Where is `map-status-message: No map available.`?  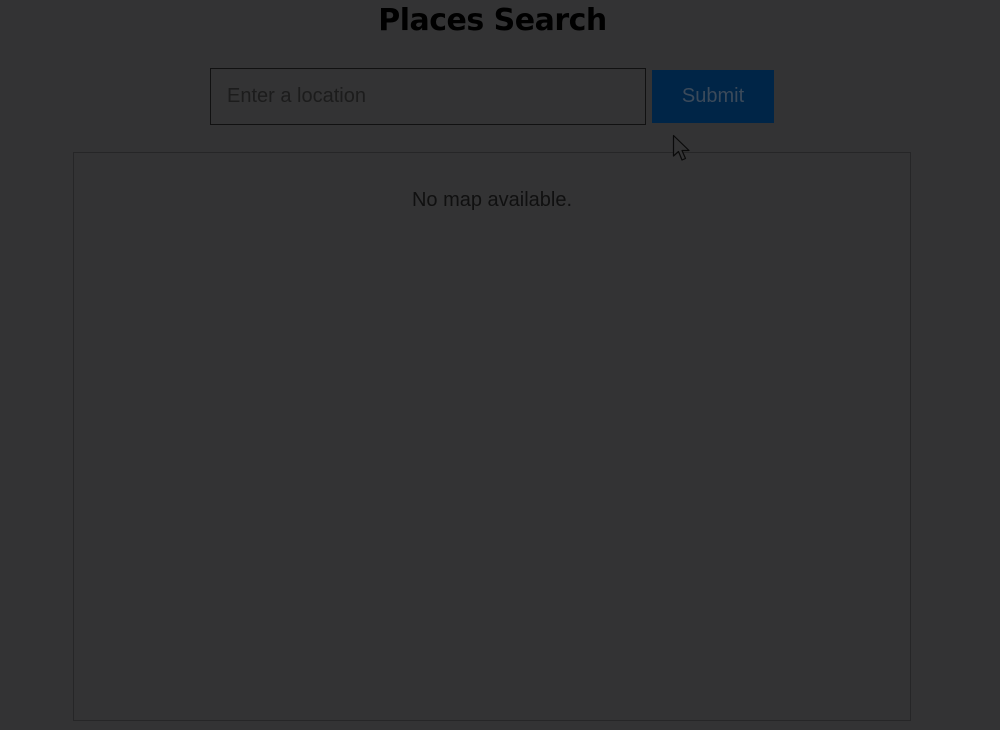 map-status-message: No map available. is located at coordinates (492, 200).